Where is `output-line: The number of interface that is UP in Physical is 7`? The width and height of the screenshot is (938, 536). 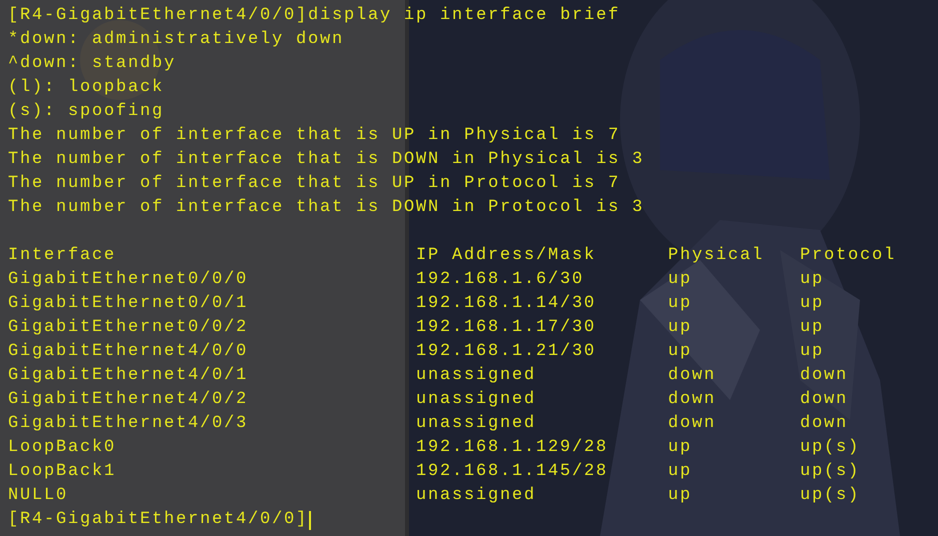 output-line: The number of interface that is UP in Physical is 7 is located at coordinates (315, 136).